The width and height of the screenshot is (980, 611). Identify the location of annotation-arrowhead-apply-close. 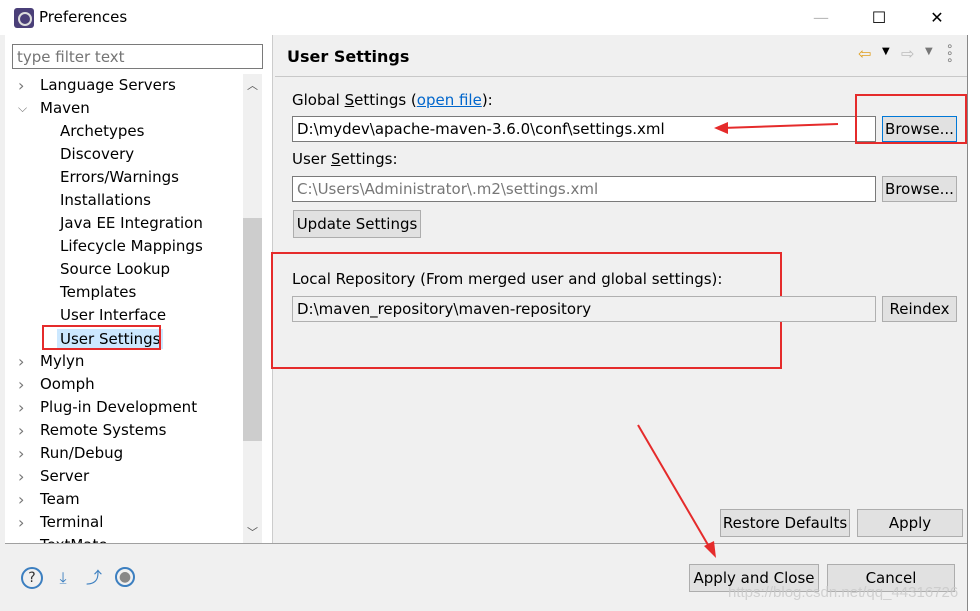
(710, 549).